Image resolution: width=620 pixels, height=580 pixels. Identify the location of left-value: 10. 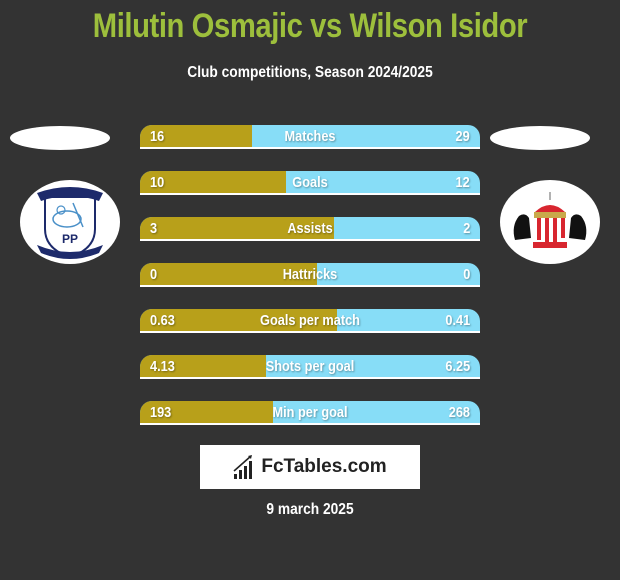
(157, 182).